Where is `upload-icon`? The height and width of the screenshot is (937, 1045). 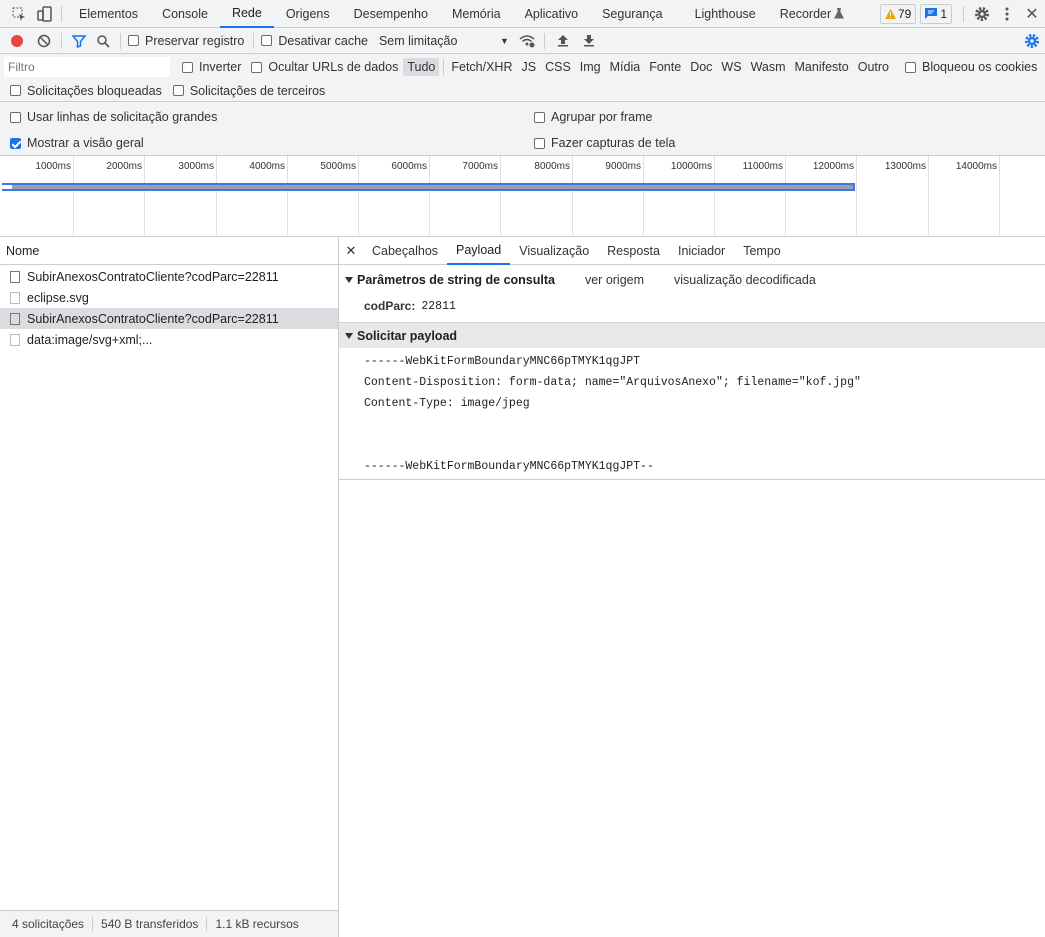
upload-icon is located at coordinates (563, 40).